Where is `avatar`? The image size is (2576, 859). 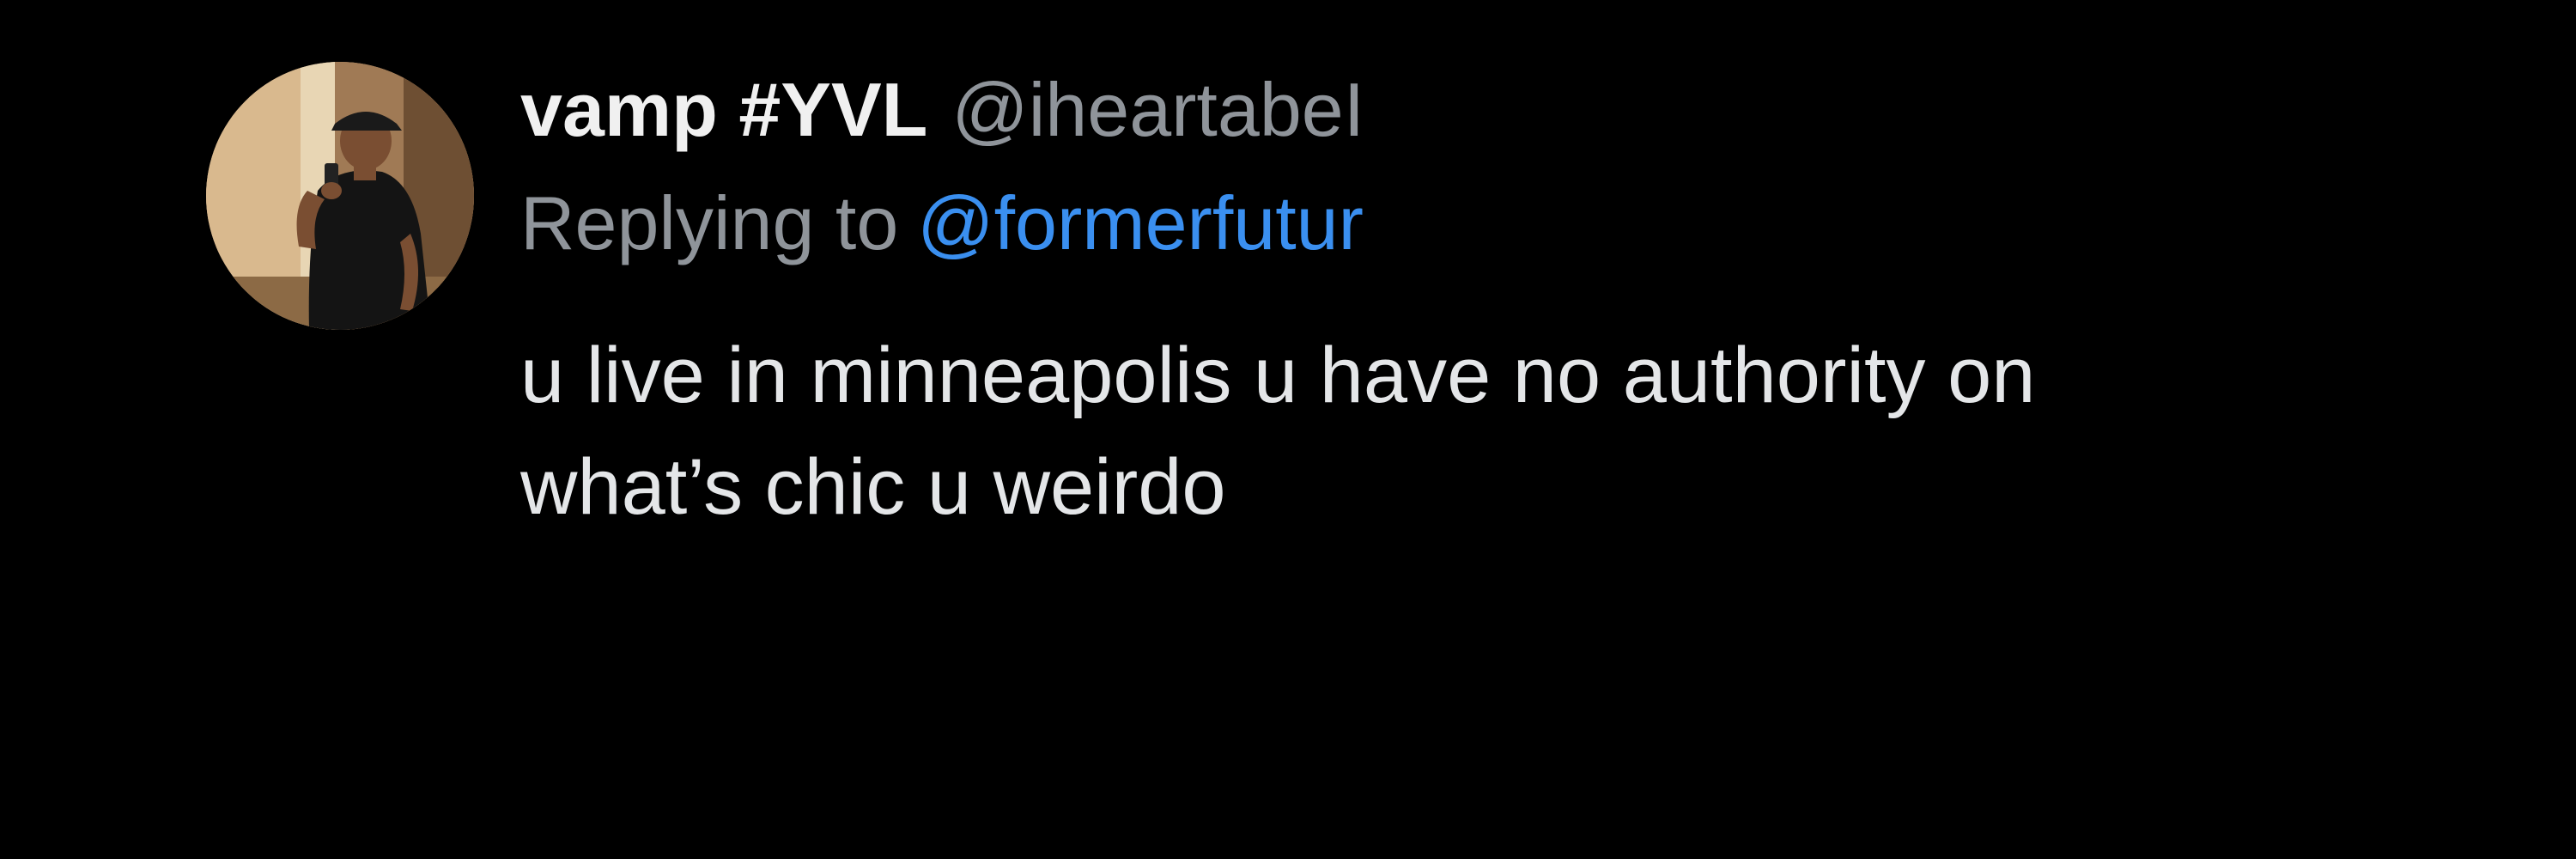
avatar is located at coordinates (340, 196).